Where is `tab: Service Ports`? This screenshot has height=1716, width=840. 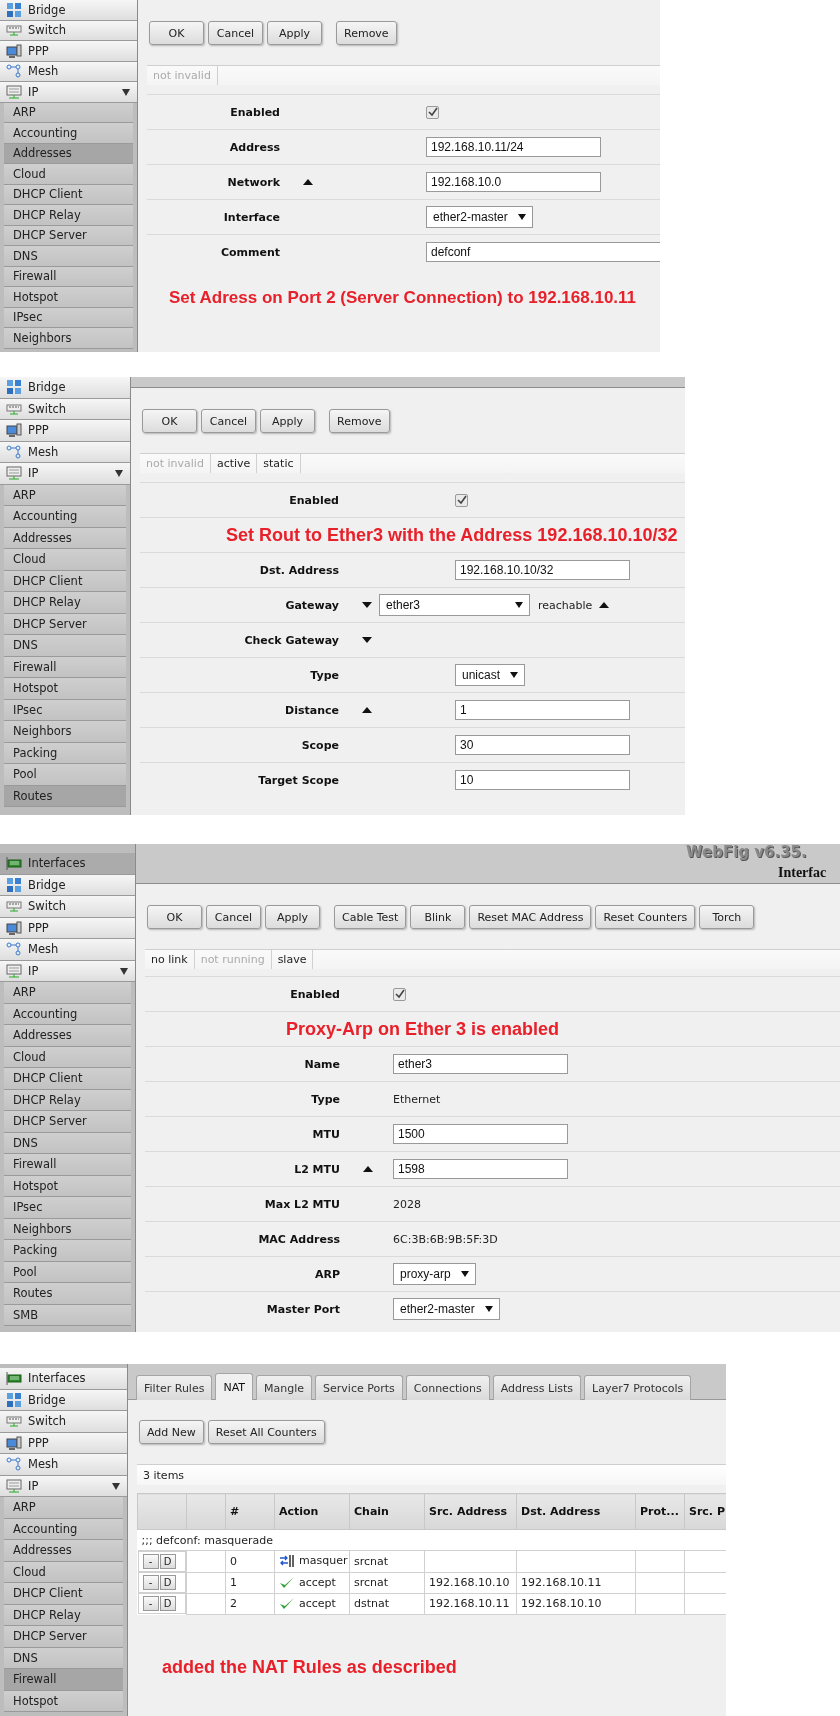 tab: Service Ports is located at coordinates (359, 1387).